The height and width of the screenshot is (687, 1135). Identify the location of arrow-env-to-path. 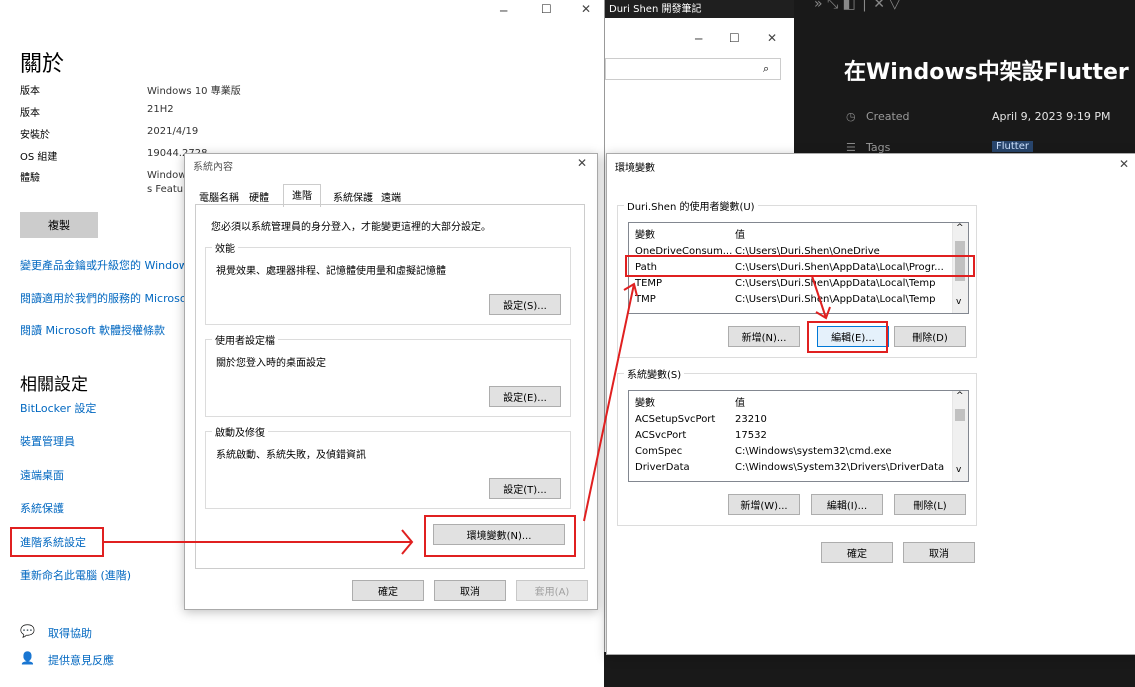
(609, 402).